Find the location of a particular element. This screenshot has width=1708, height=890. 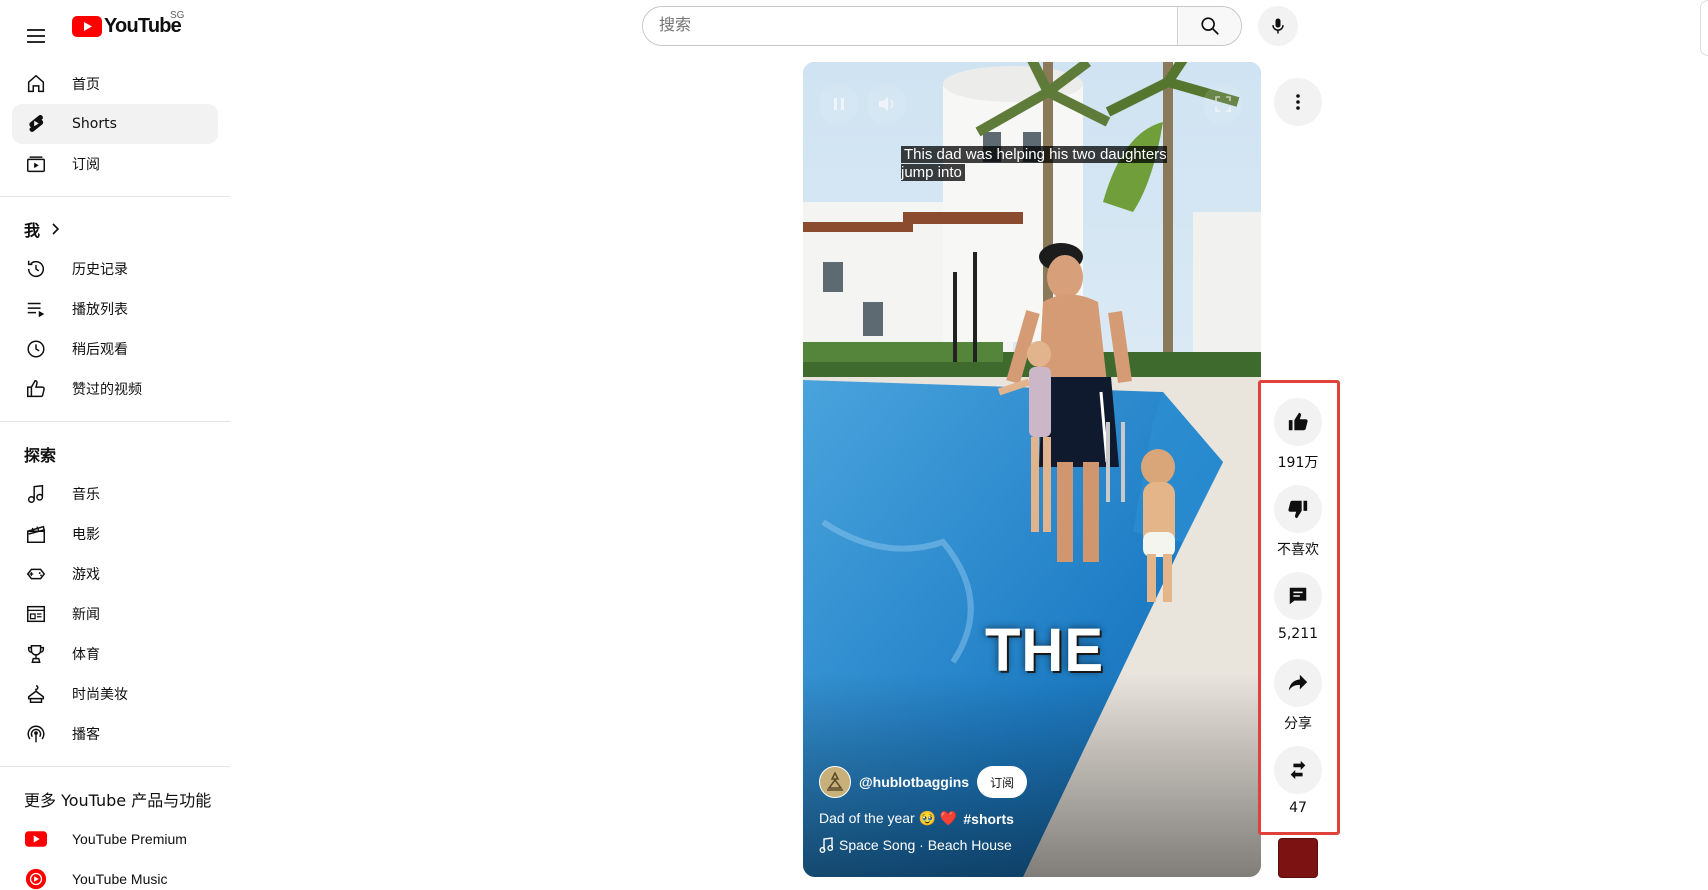

music-note-icon is located at coordinates (826, 845).